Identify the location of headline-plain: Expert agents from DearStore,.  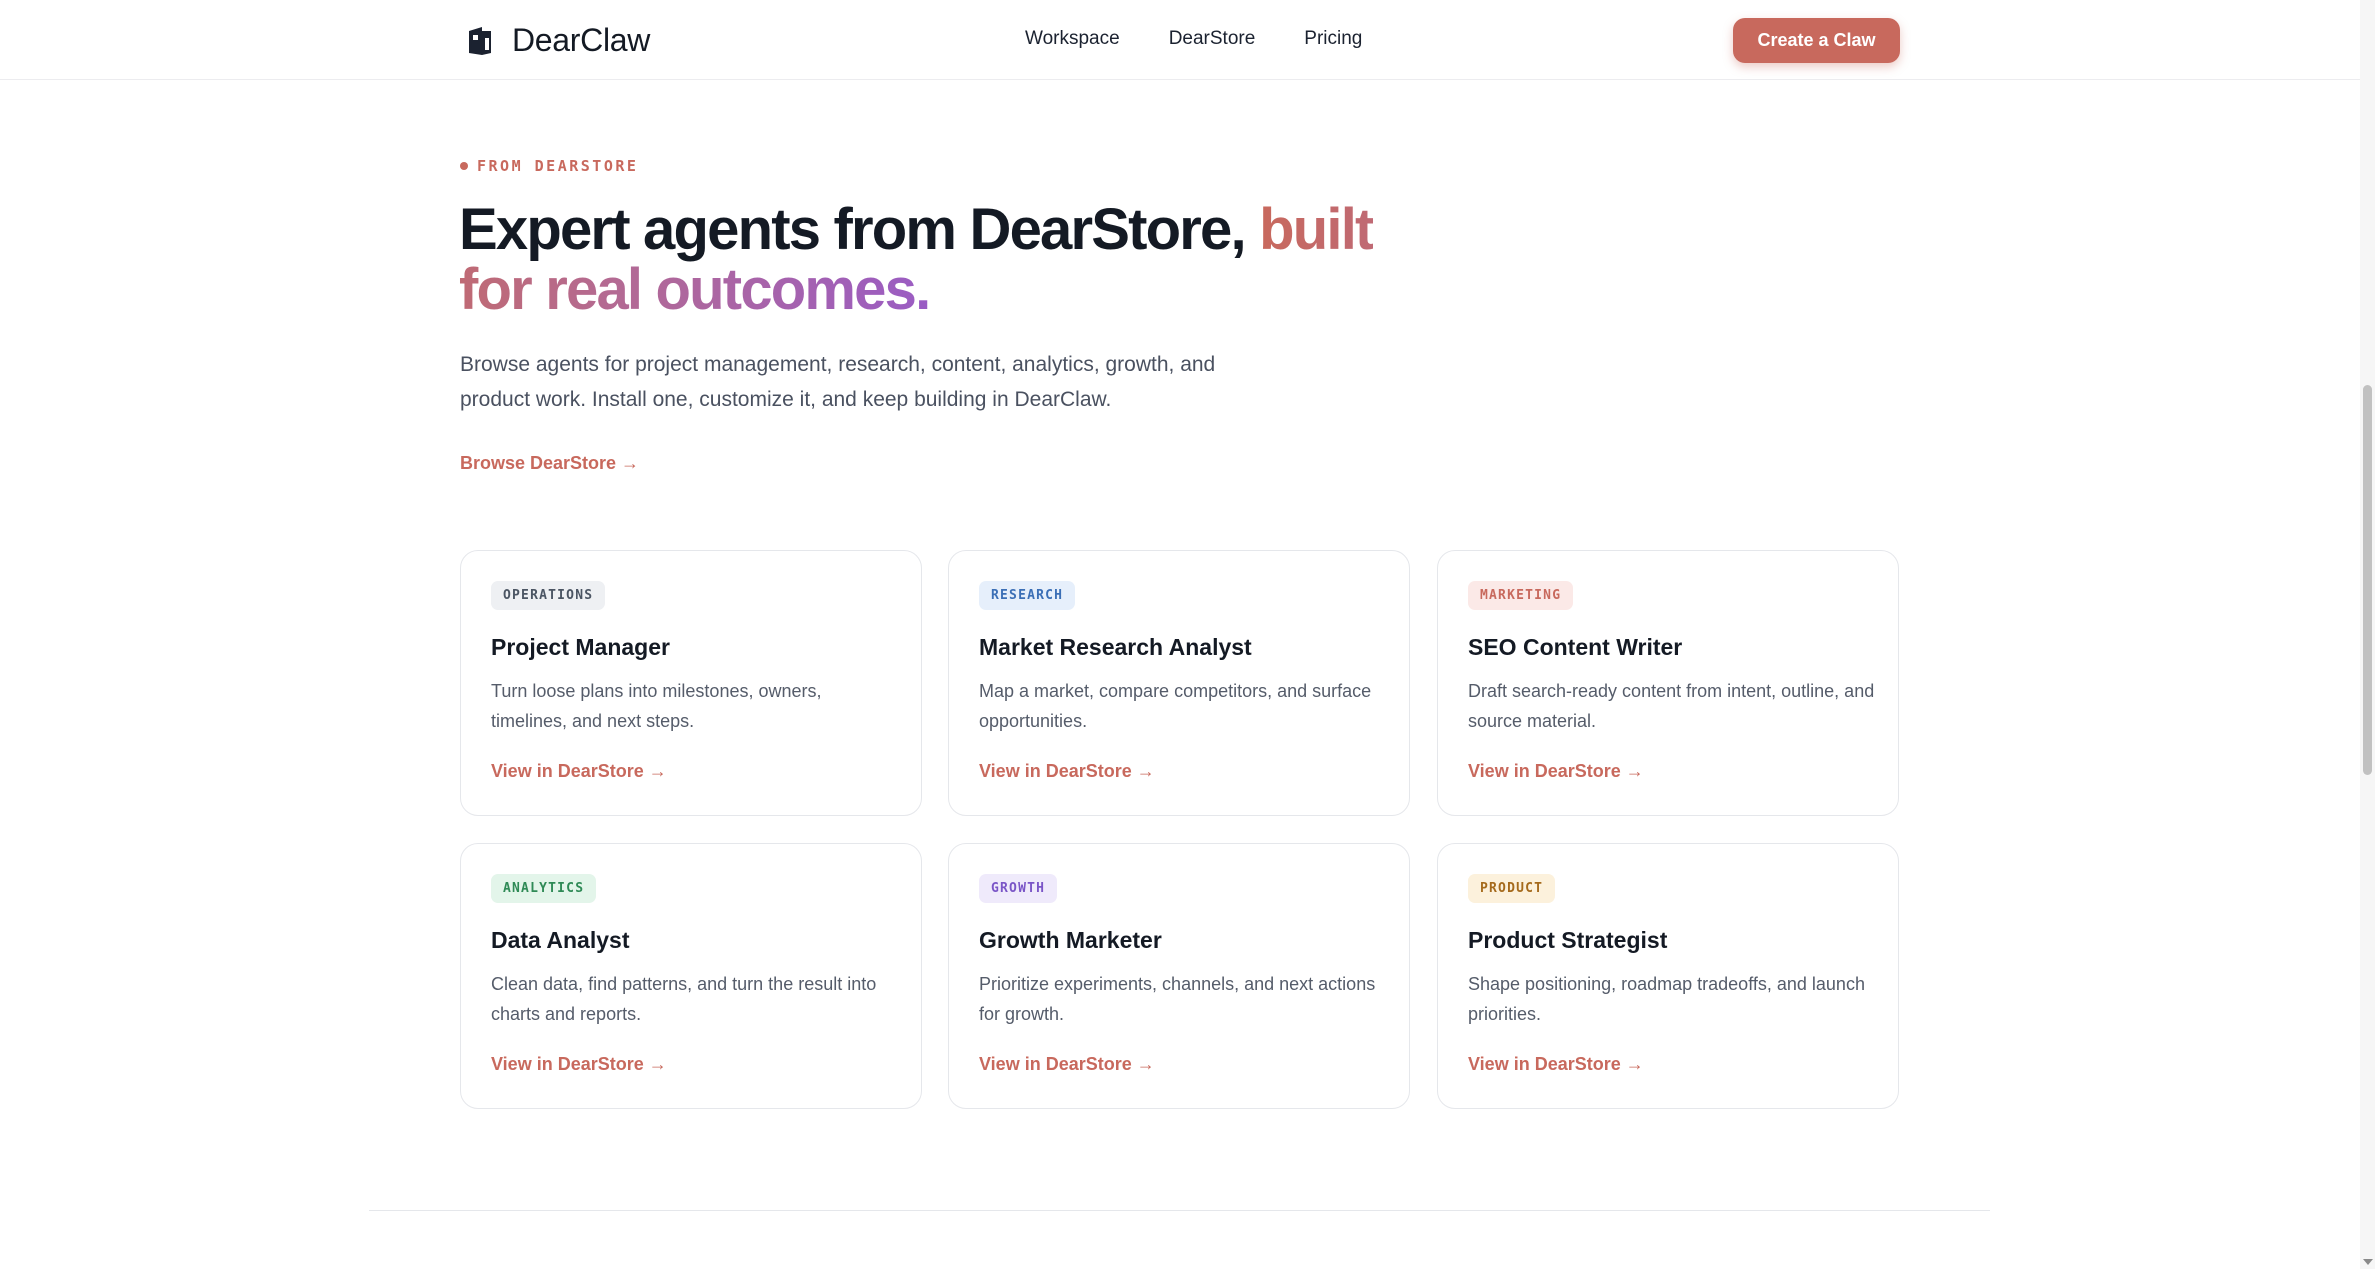
(859, 229).